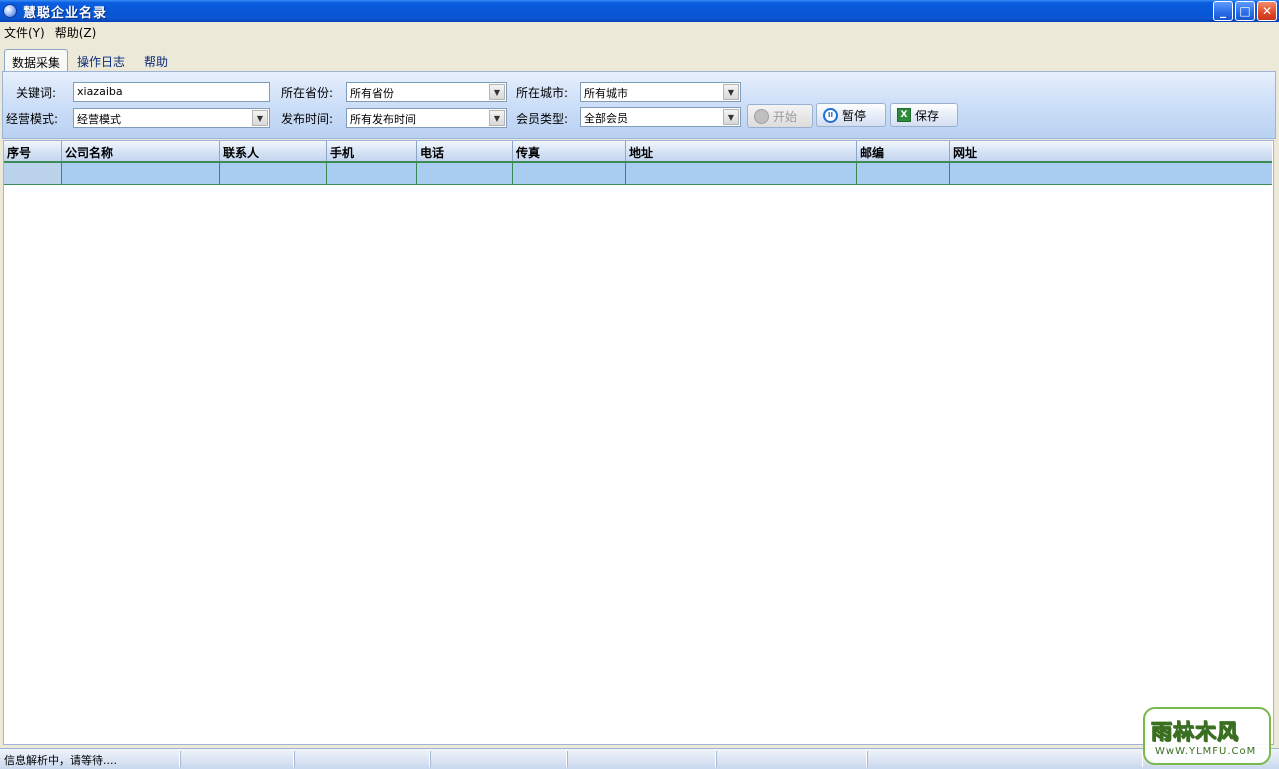 This screenshot has height=769, width=1279. What do you see at coordinates (372, 93) in the screenshot?
I see `province-value: 所有省份` at bounding box center [372, 93].